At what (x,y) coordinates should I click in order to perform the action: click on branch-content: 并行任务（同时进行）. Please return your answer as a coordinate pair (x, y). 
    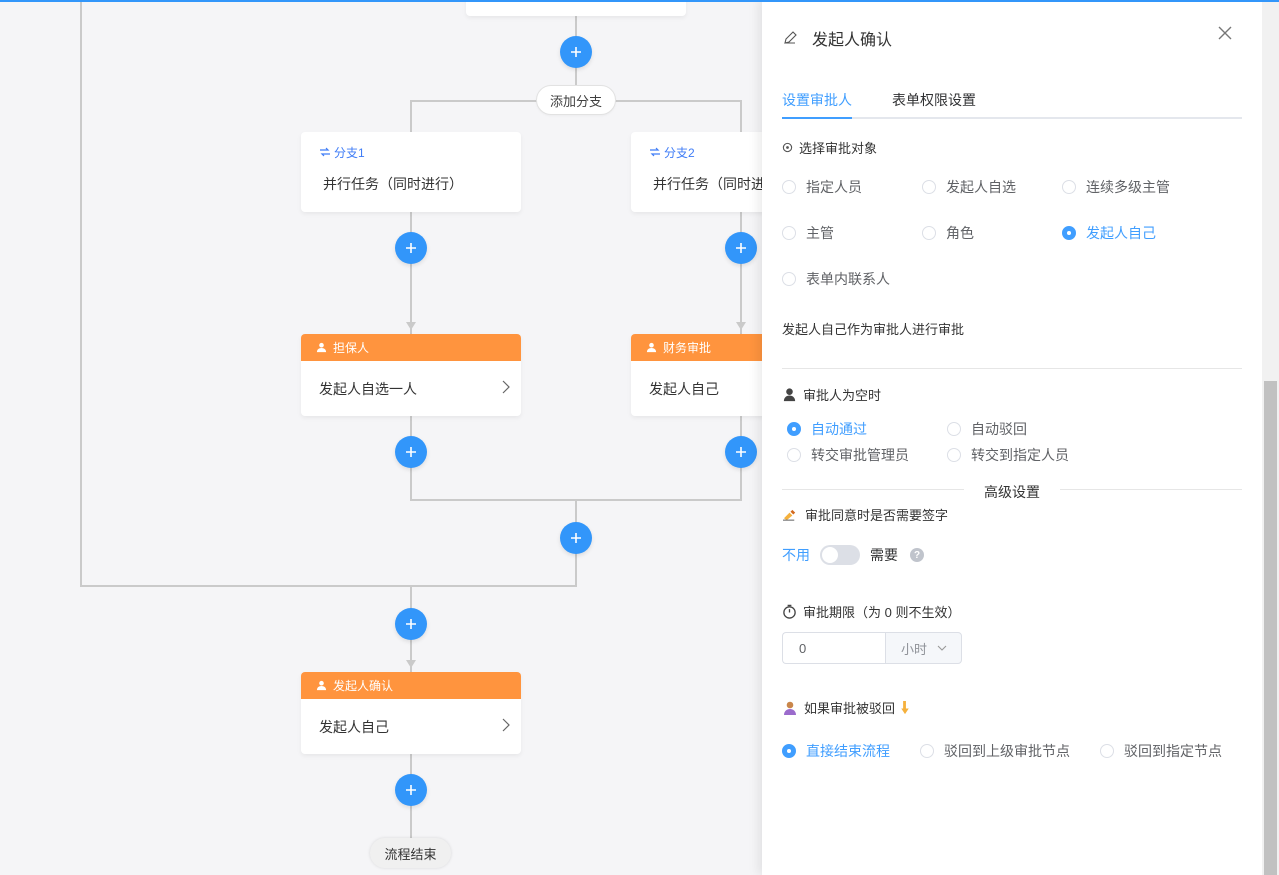
    Looking at the image, I should click on (393, 184).